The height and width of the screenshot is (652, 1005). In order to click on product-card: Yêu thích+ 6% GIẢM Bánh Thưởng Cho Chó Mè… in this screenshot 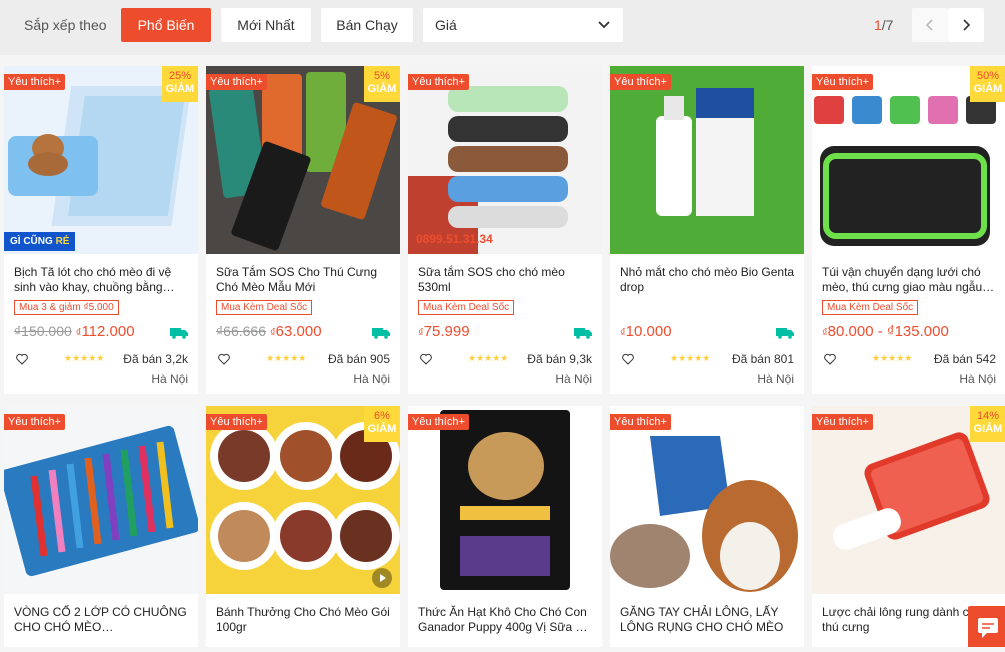, I will do `click(303, 526)`.